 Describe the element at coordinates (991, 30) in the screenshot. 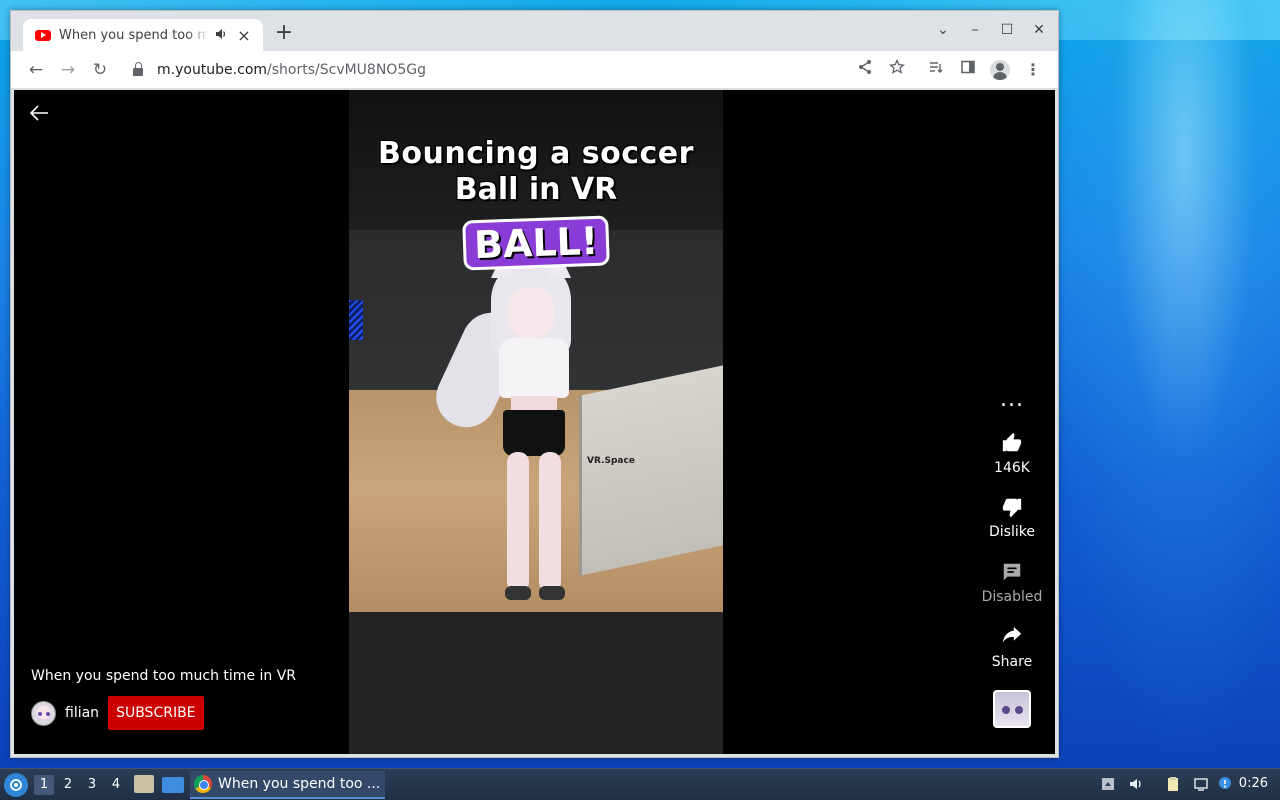

I see `window-controls: ⌄ – ☐ ✕` at that location.